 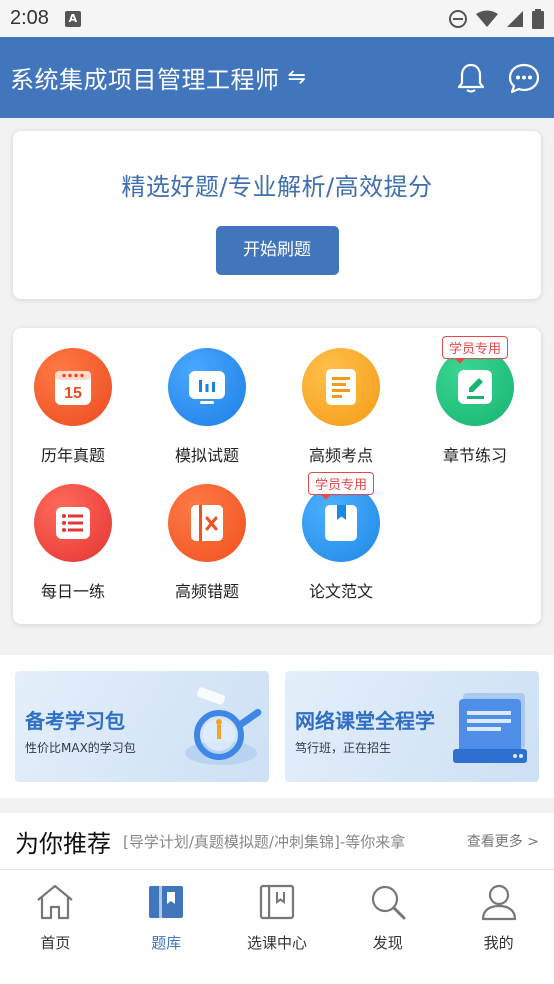 I want to click on tab-question-bank: 题库, so click(x=166, y=927).